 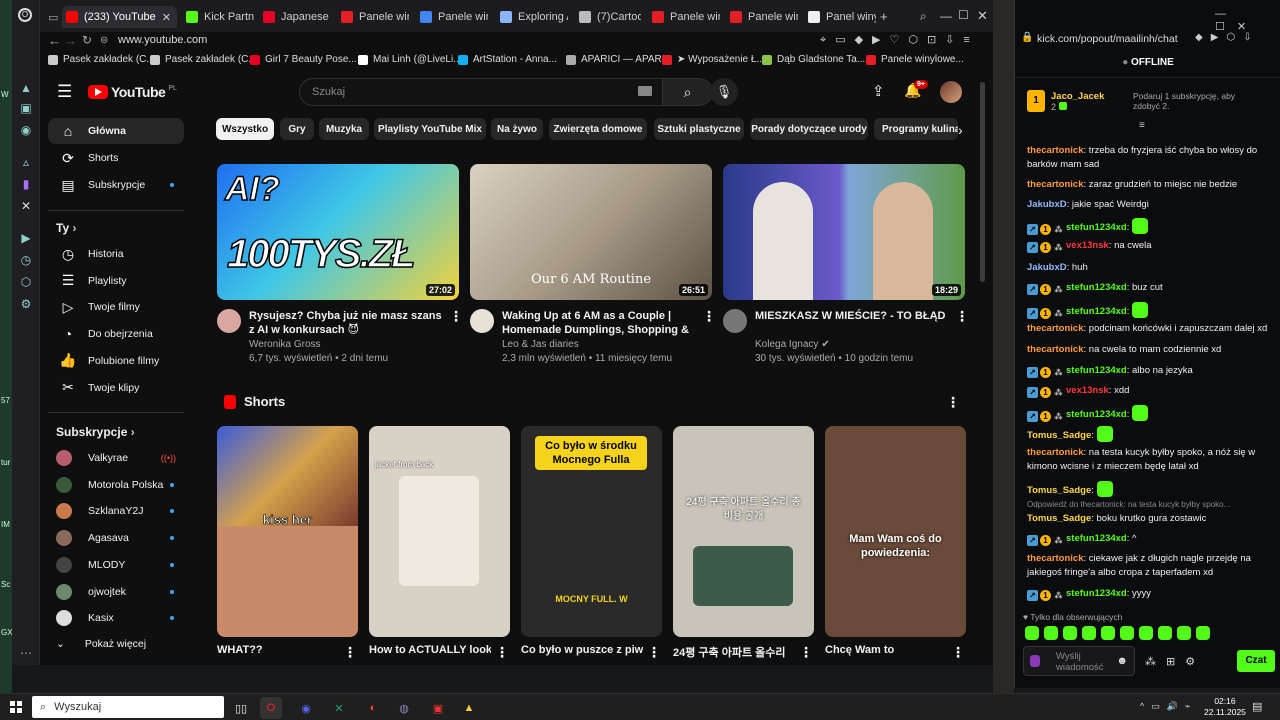 What do you see at coordinates (54, 40) in the screenshot?
I see `back-icon: ←` at bounding box center [54, 40].